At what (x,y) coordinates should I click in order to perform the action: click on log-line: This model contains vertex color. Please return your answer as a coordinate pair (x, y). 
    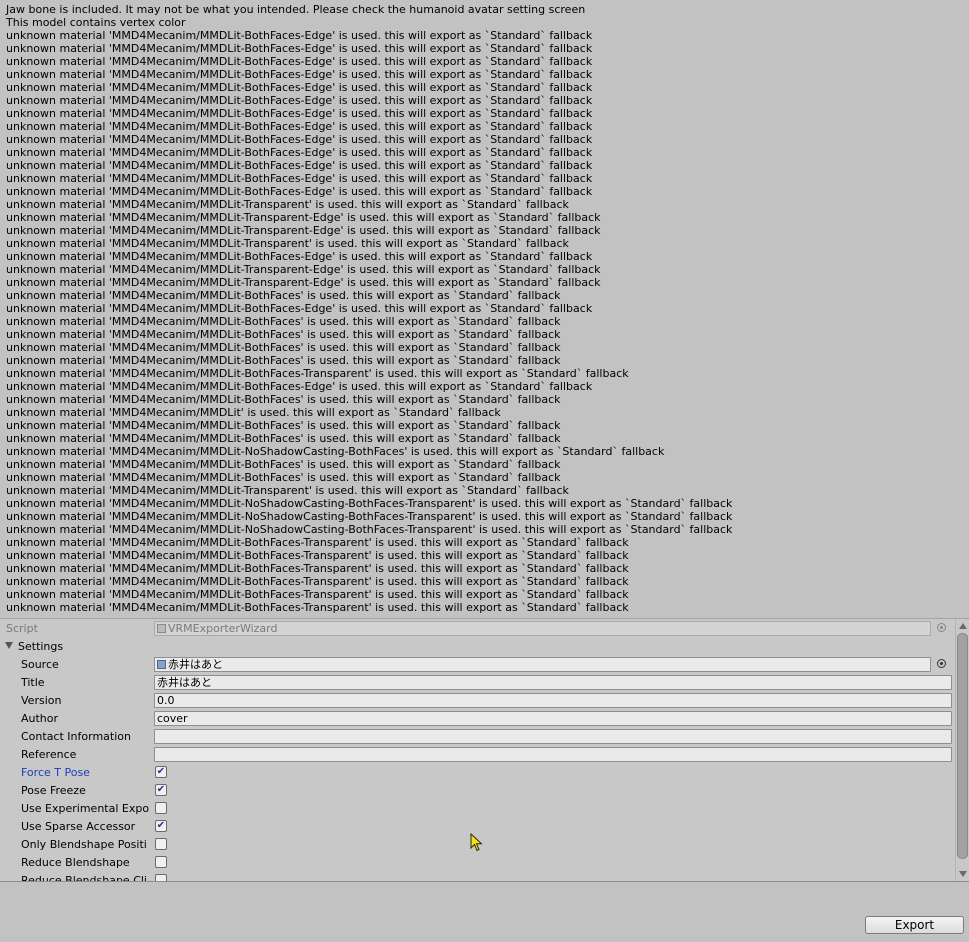
    Looking at the image, I should click on (96, 22).